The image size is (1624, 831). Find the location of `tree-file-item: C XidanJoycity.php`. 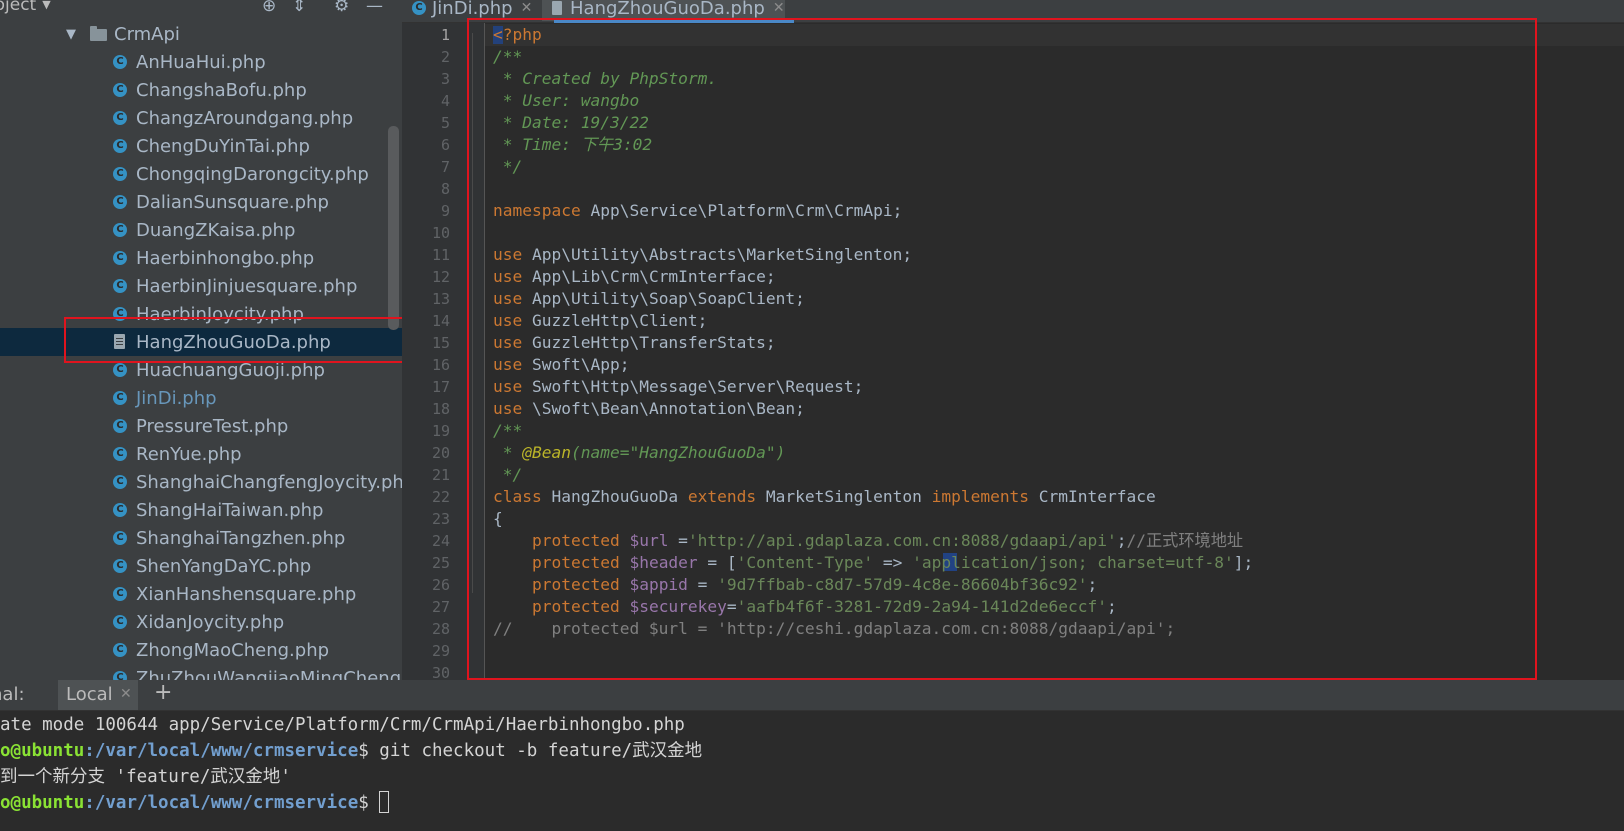

tree-file-item: C XidanJoycity.php is located at coordinates (201, 622).